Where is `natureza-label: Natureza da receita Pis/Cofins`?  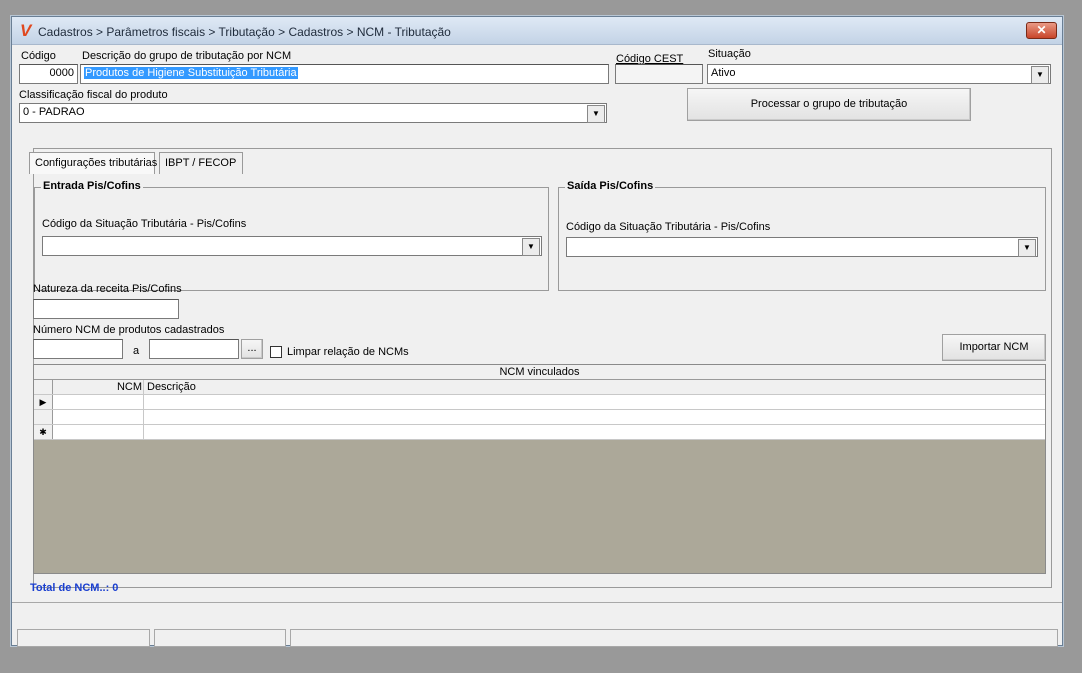
natureza-label: Natureza da receita Pis/Cofins is located at coordinates (107, 289).